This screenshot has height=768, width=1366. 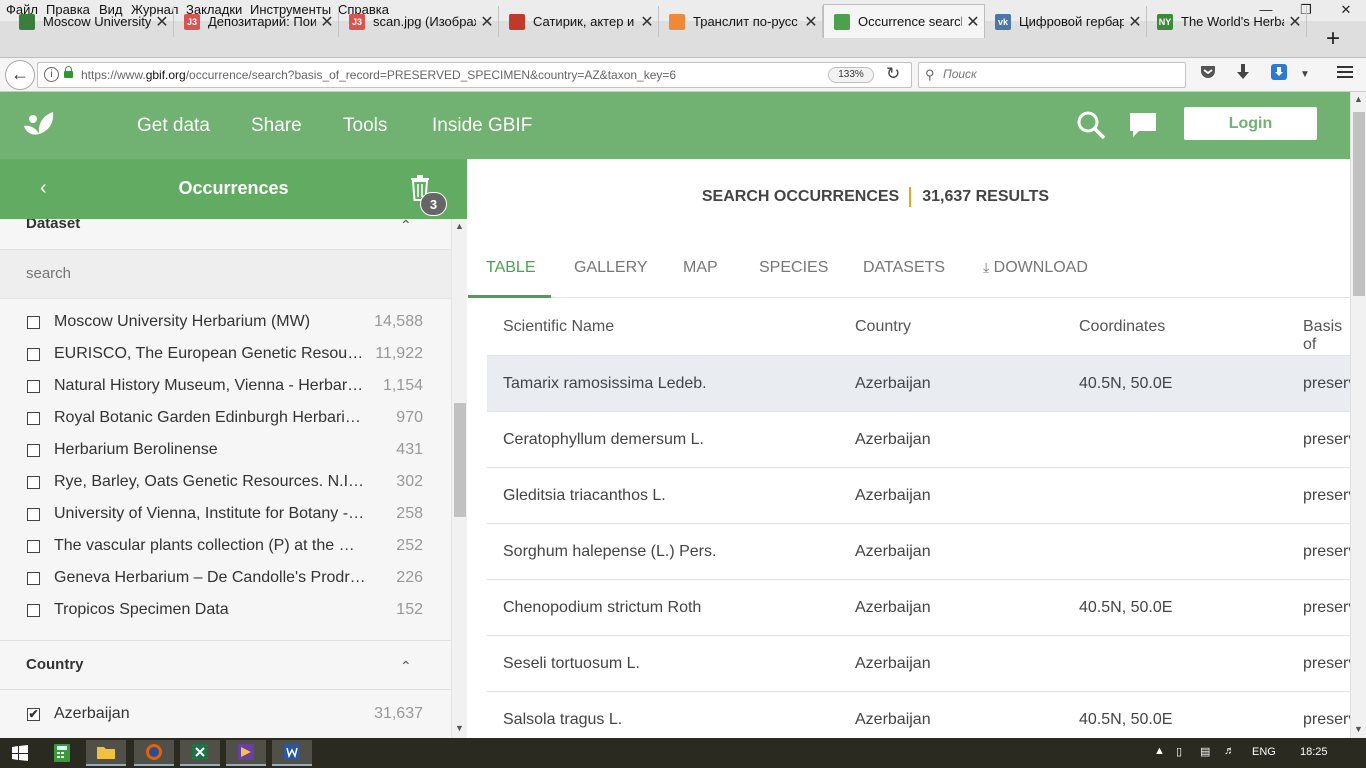 I want to click on tab-download: ⤓ DOWNLOAD, so click(x=1035, y=268).